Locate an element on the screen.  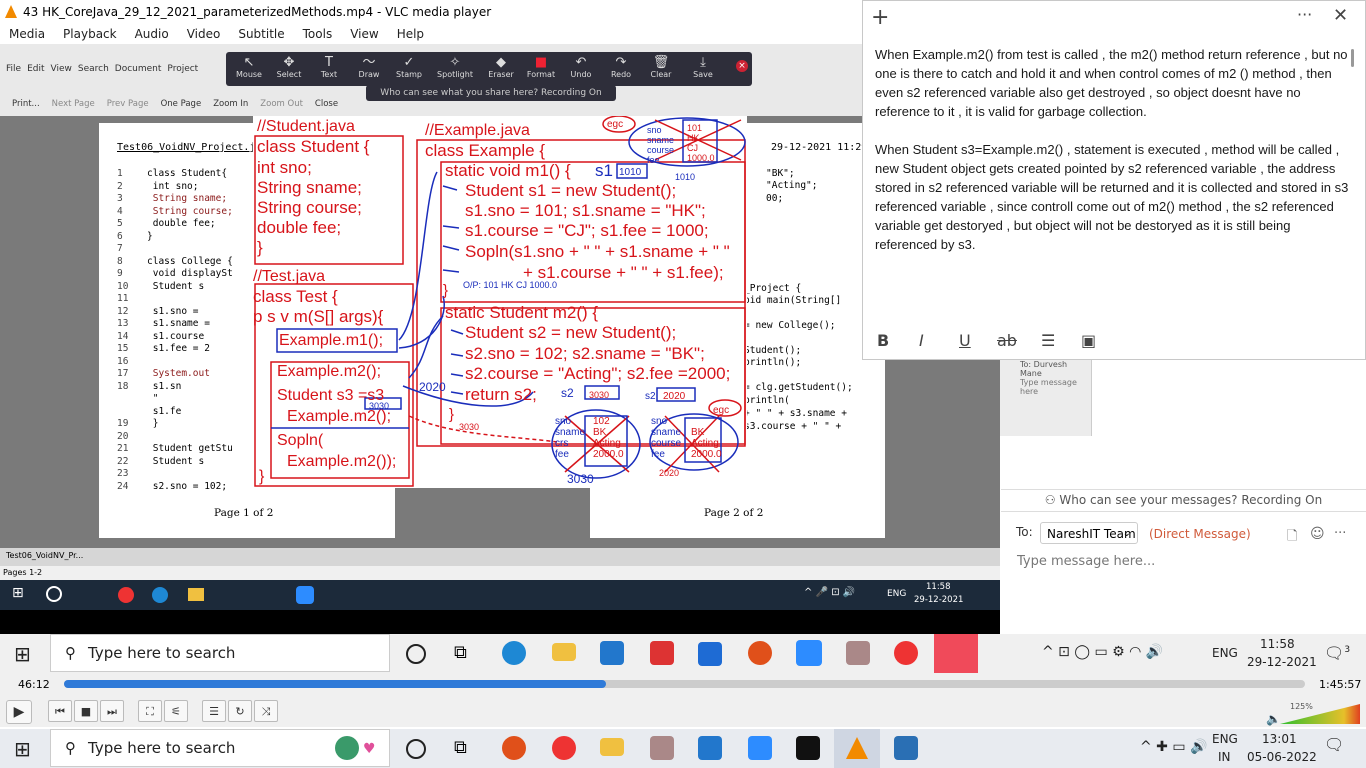
code-line: println( is located at coordinates (767, 400).